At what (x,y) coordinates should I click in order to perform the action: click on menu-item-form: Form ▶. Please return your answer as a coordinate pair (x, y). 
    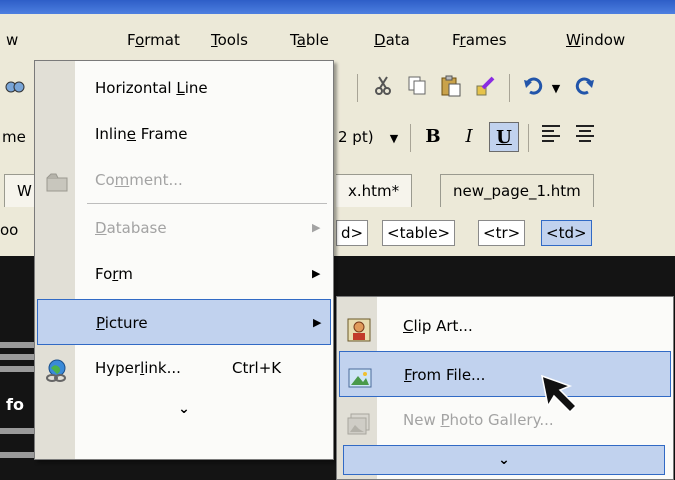
    Looking at the image, I should click on (184, 274).